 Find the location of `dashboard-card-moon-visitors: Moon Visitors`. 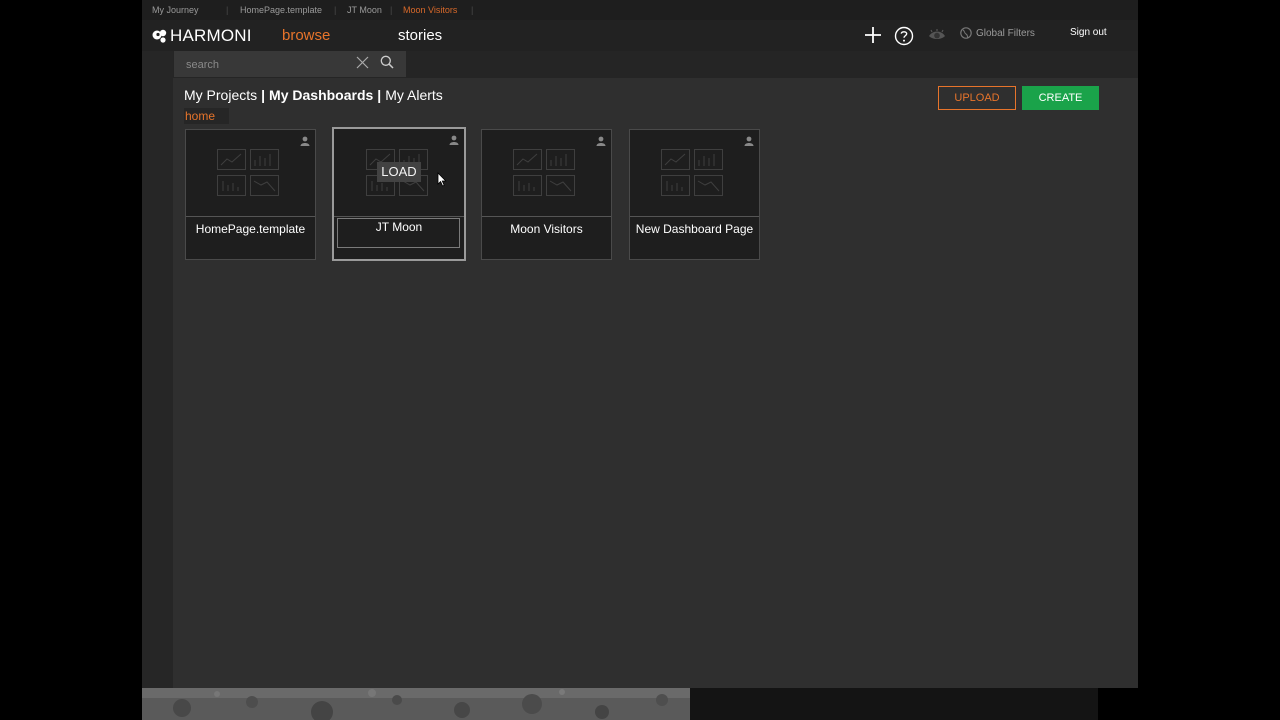

dashboard-card-moon-visitors: Moon Visitors is located at coordinates (546, 194).